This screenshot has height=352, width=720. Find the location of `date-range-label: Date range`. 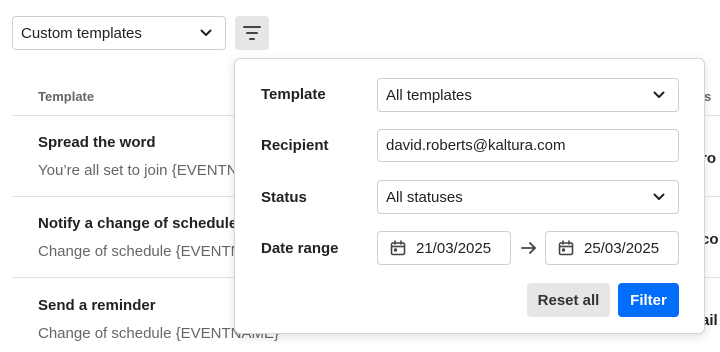

date-range-label: Date range is located at coordinates (300, 248).